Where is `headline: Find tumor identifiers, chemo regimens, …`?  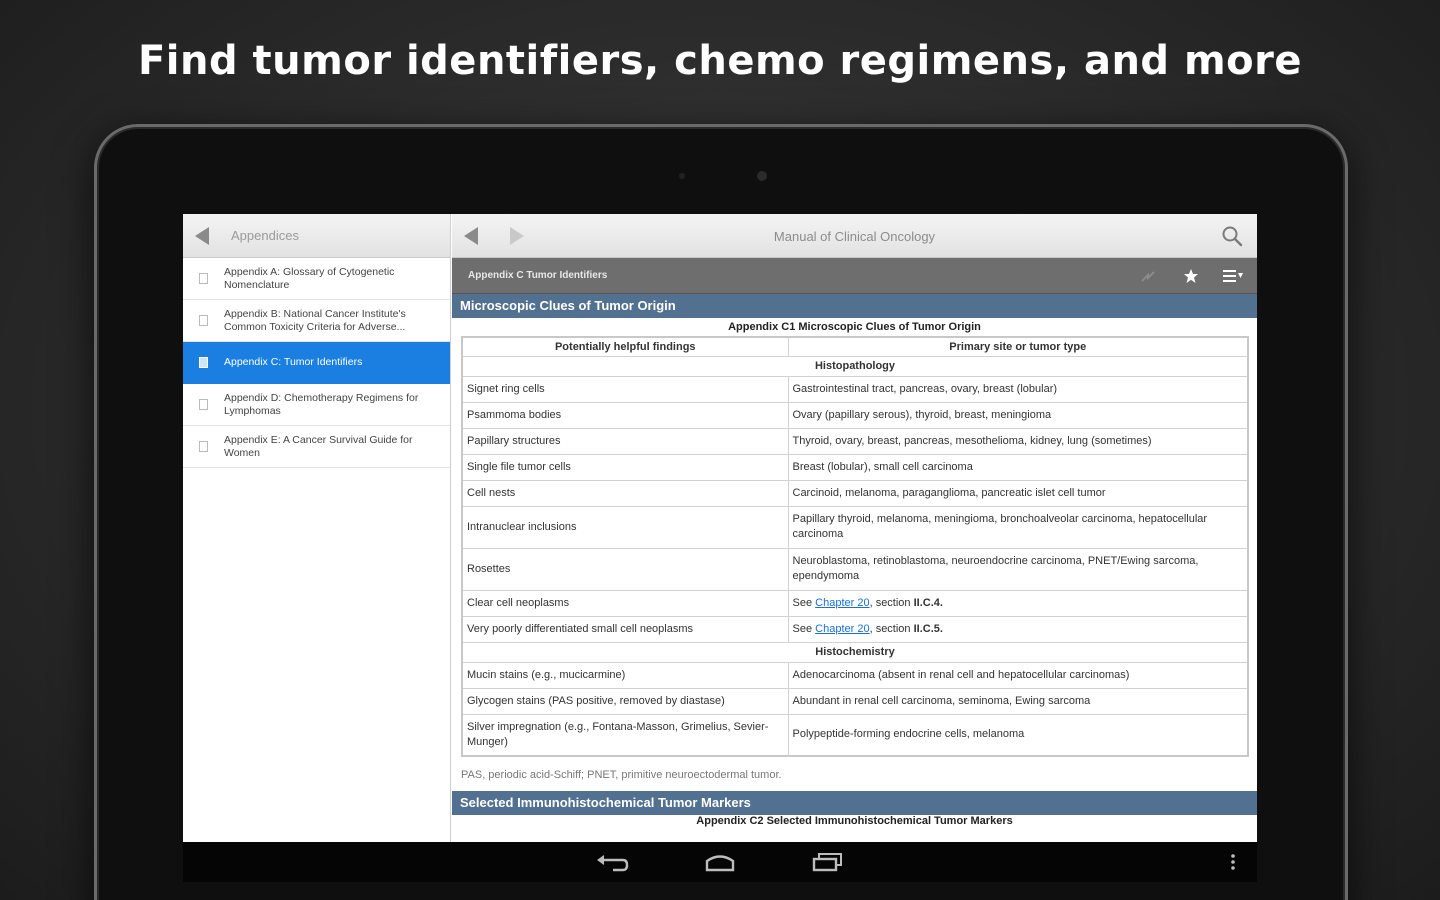
headline: Find tumor identifiers, chemo regimens, … is located at coordinates (720, 61).